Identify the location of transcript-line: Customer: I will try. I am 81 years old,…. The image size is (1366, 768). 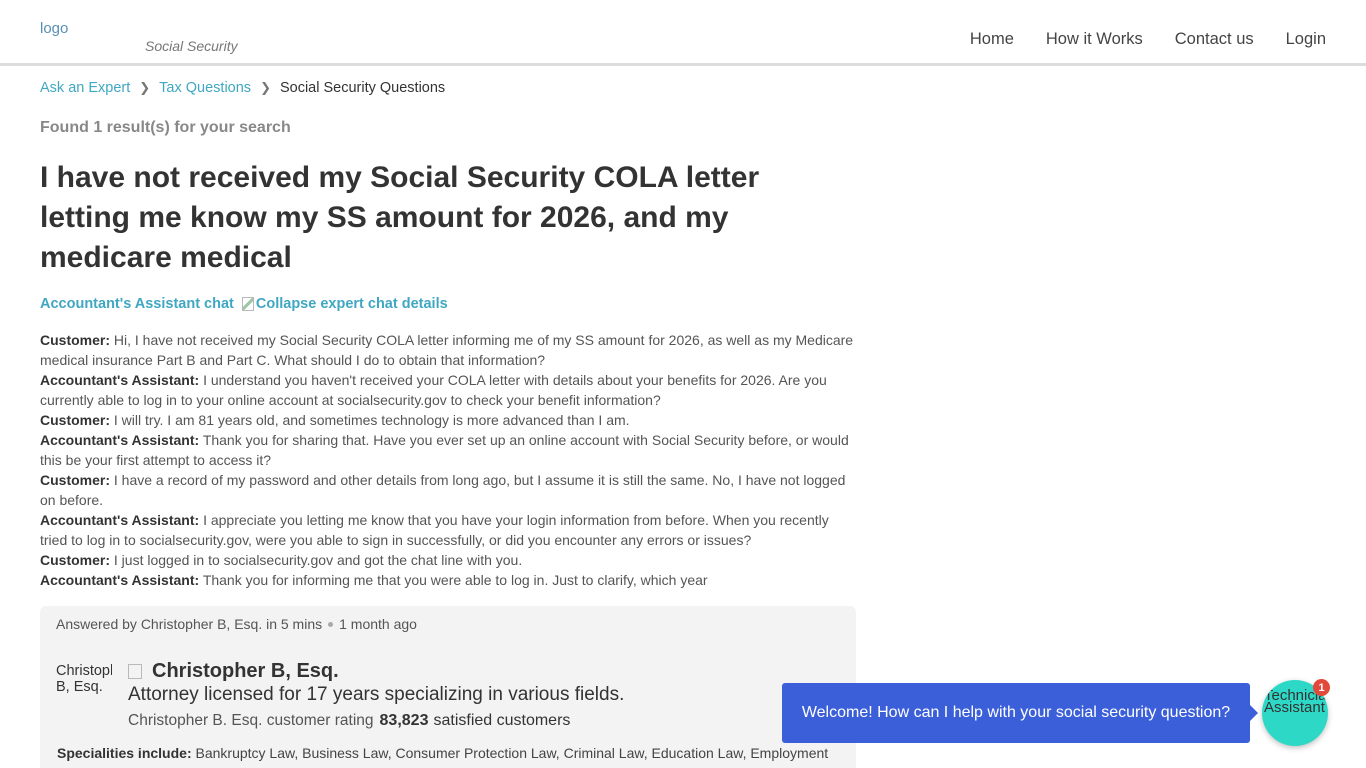
(449, 420).